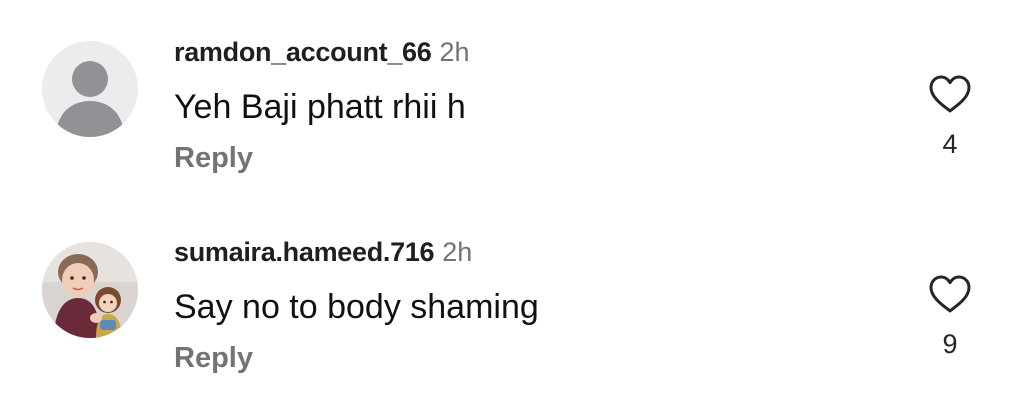  I want to click on comment-text: Yeh Baji phatt rhii h, so click(320, 107).